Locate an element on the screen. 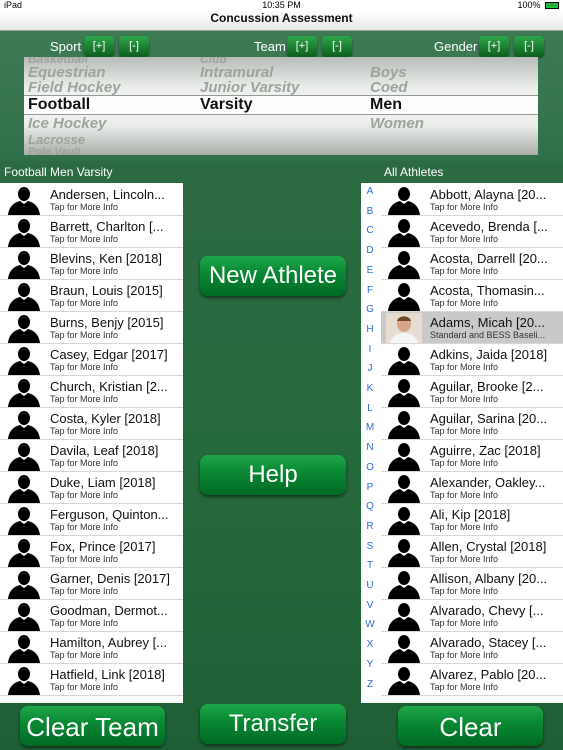 The width and height of the screenshot is (563, 750). index-letter: J is located at coordinates (370, 368).